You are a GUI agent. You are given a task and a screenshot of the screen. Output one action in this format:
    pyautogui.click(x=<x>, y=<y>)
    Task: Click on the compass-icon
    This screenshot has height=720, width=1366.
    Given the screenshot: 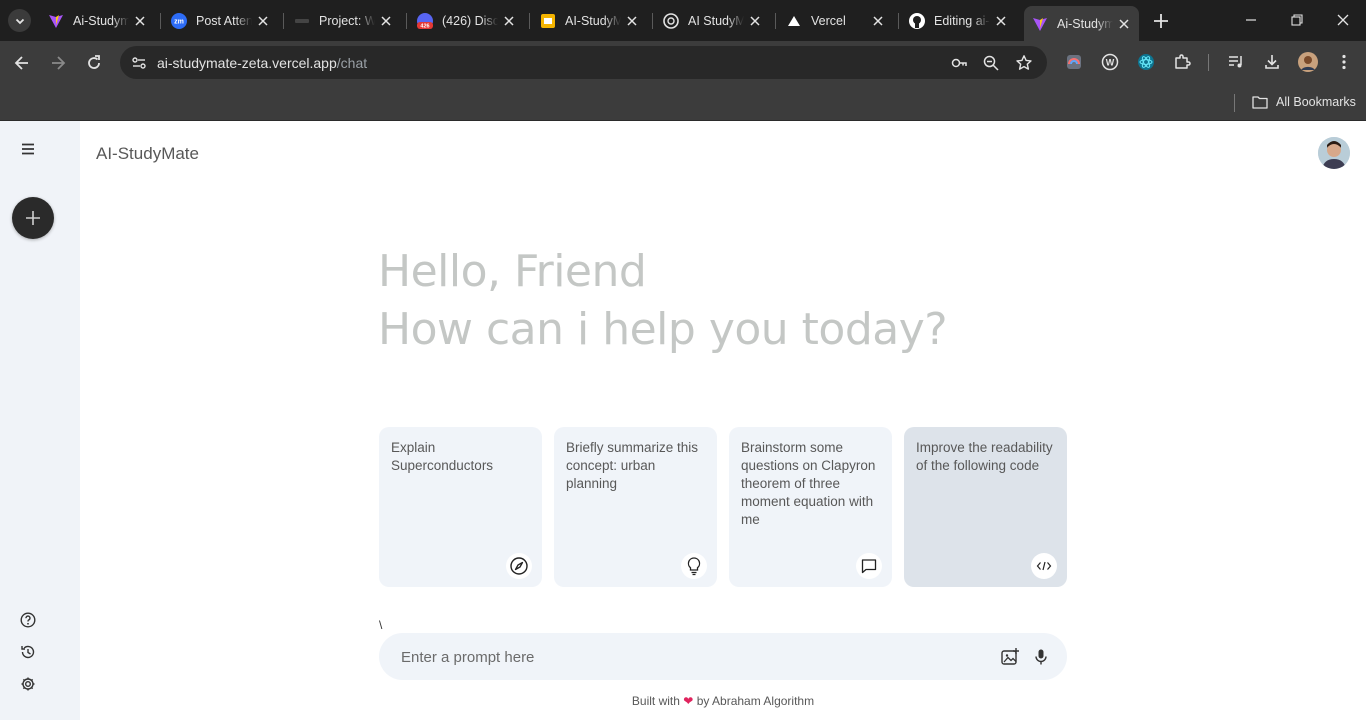 What is the action you would take?
    pyautogui.click(x=519, y=566)
    